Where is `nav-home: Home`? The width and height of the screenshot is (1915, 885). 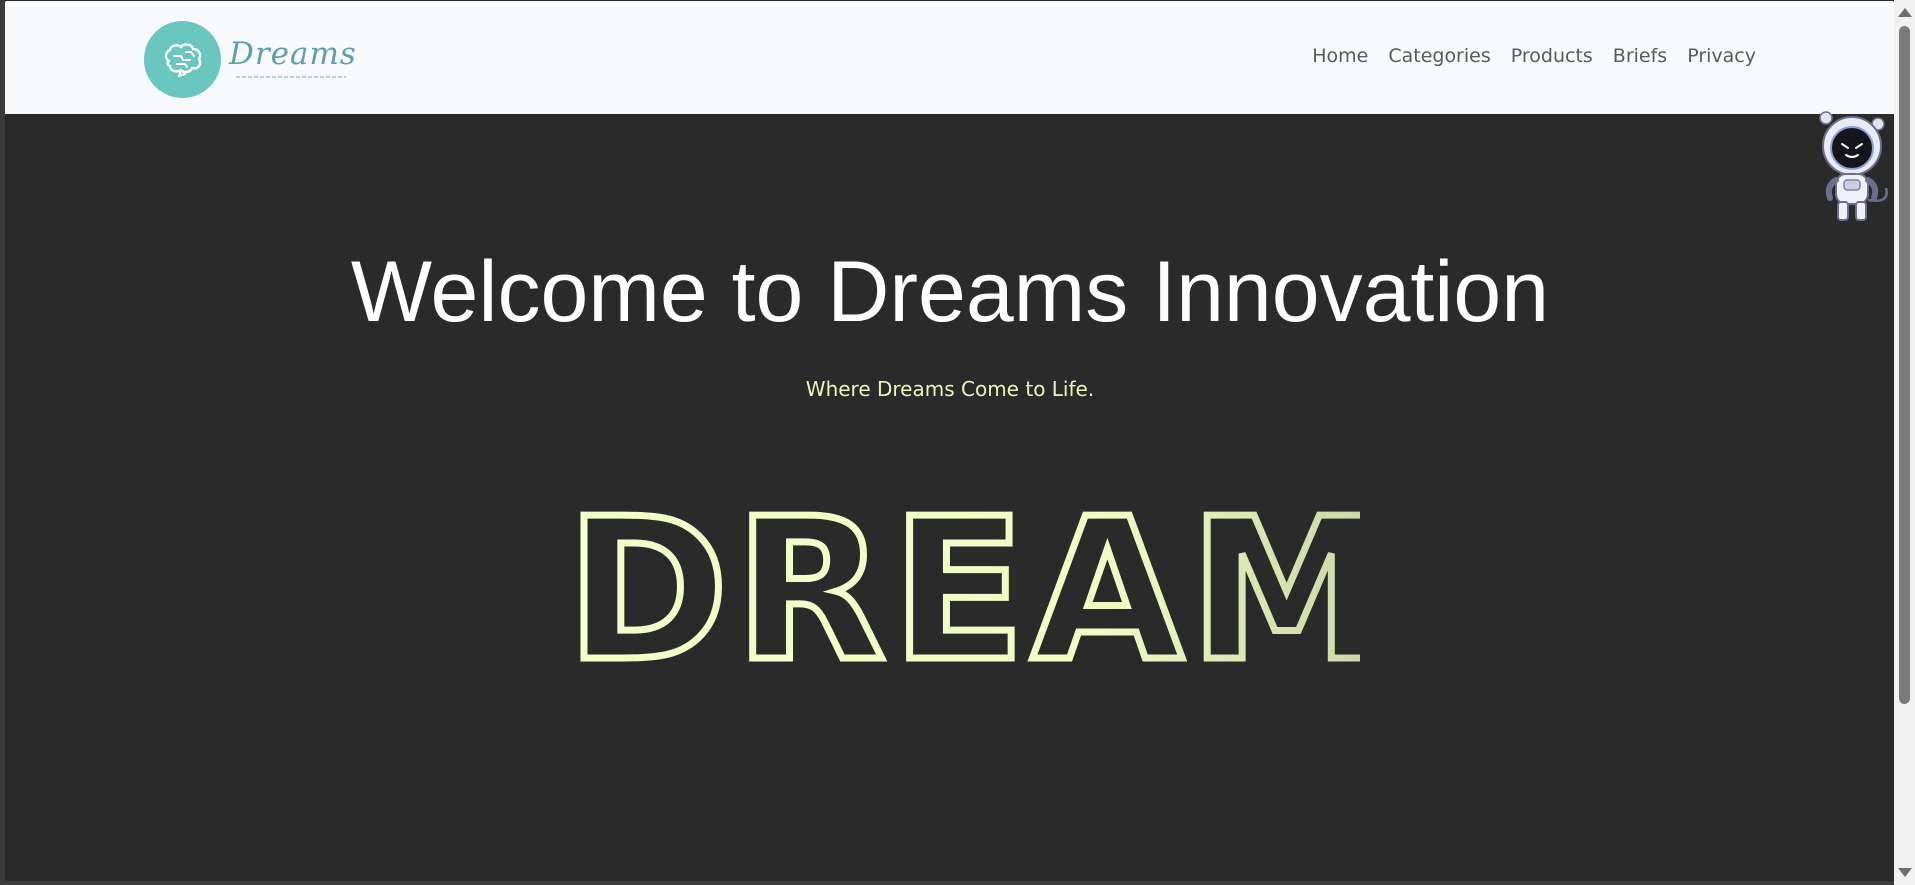 nav-home: Home is located at coordinates (1340, 56).